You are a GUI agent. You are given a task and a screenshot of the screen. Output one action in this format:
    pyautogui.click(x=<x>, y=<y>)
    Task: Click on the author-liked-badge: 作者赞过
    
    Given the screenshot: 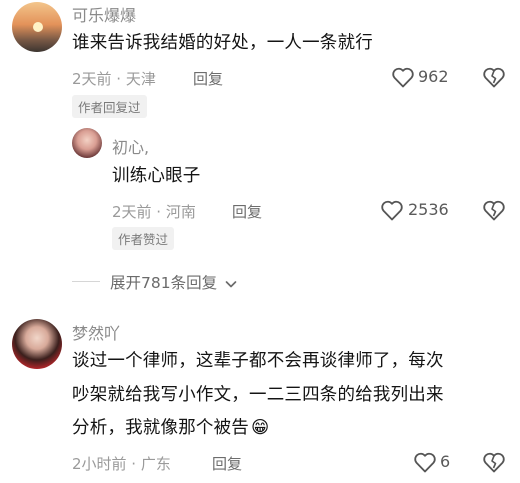 What is the action you would take?
    pyautogui.click(x=143, y=238)
    